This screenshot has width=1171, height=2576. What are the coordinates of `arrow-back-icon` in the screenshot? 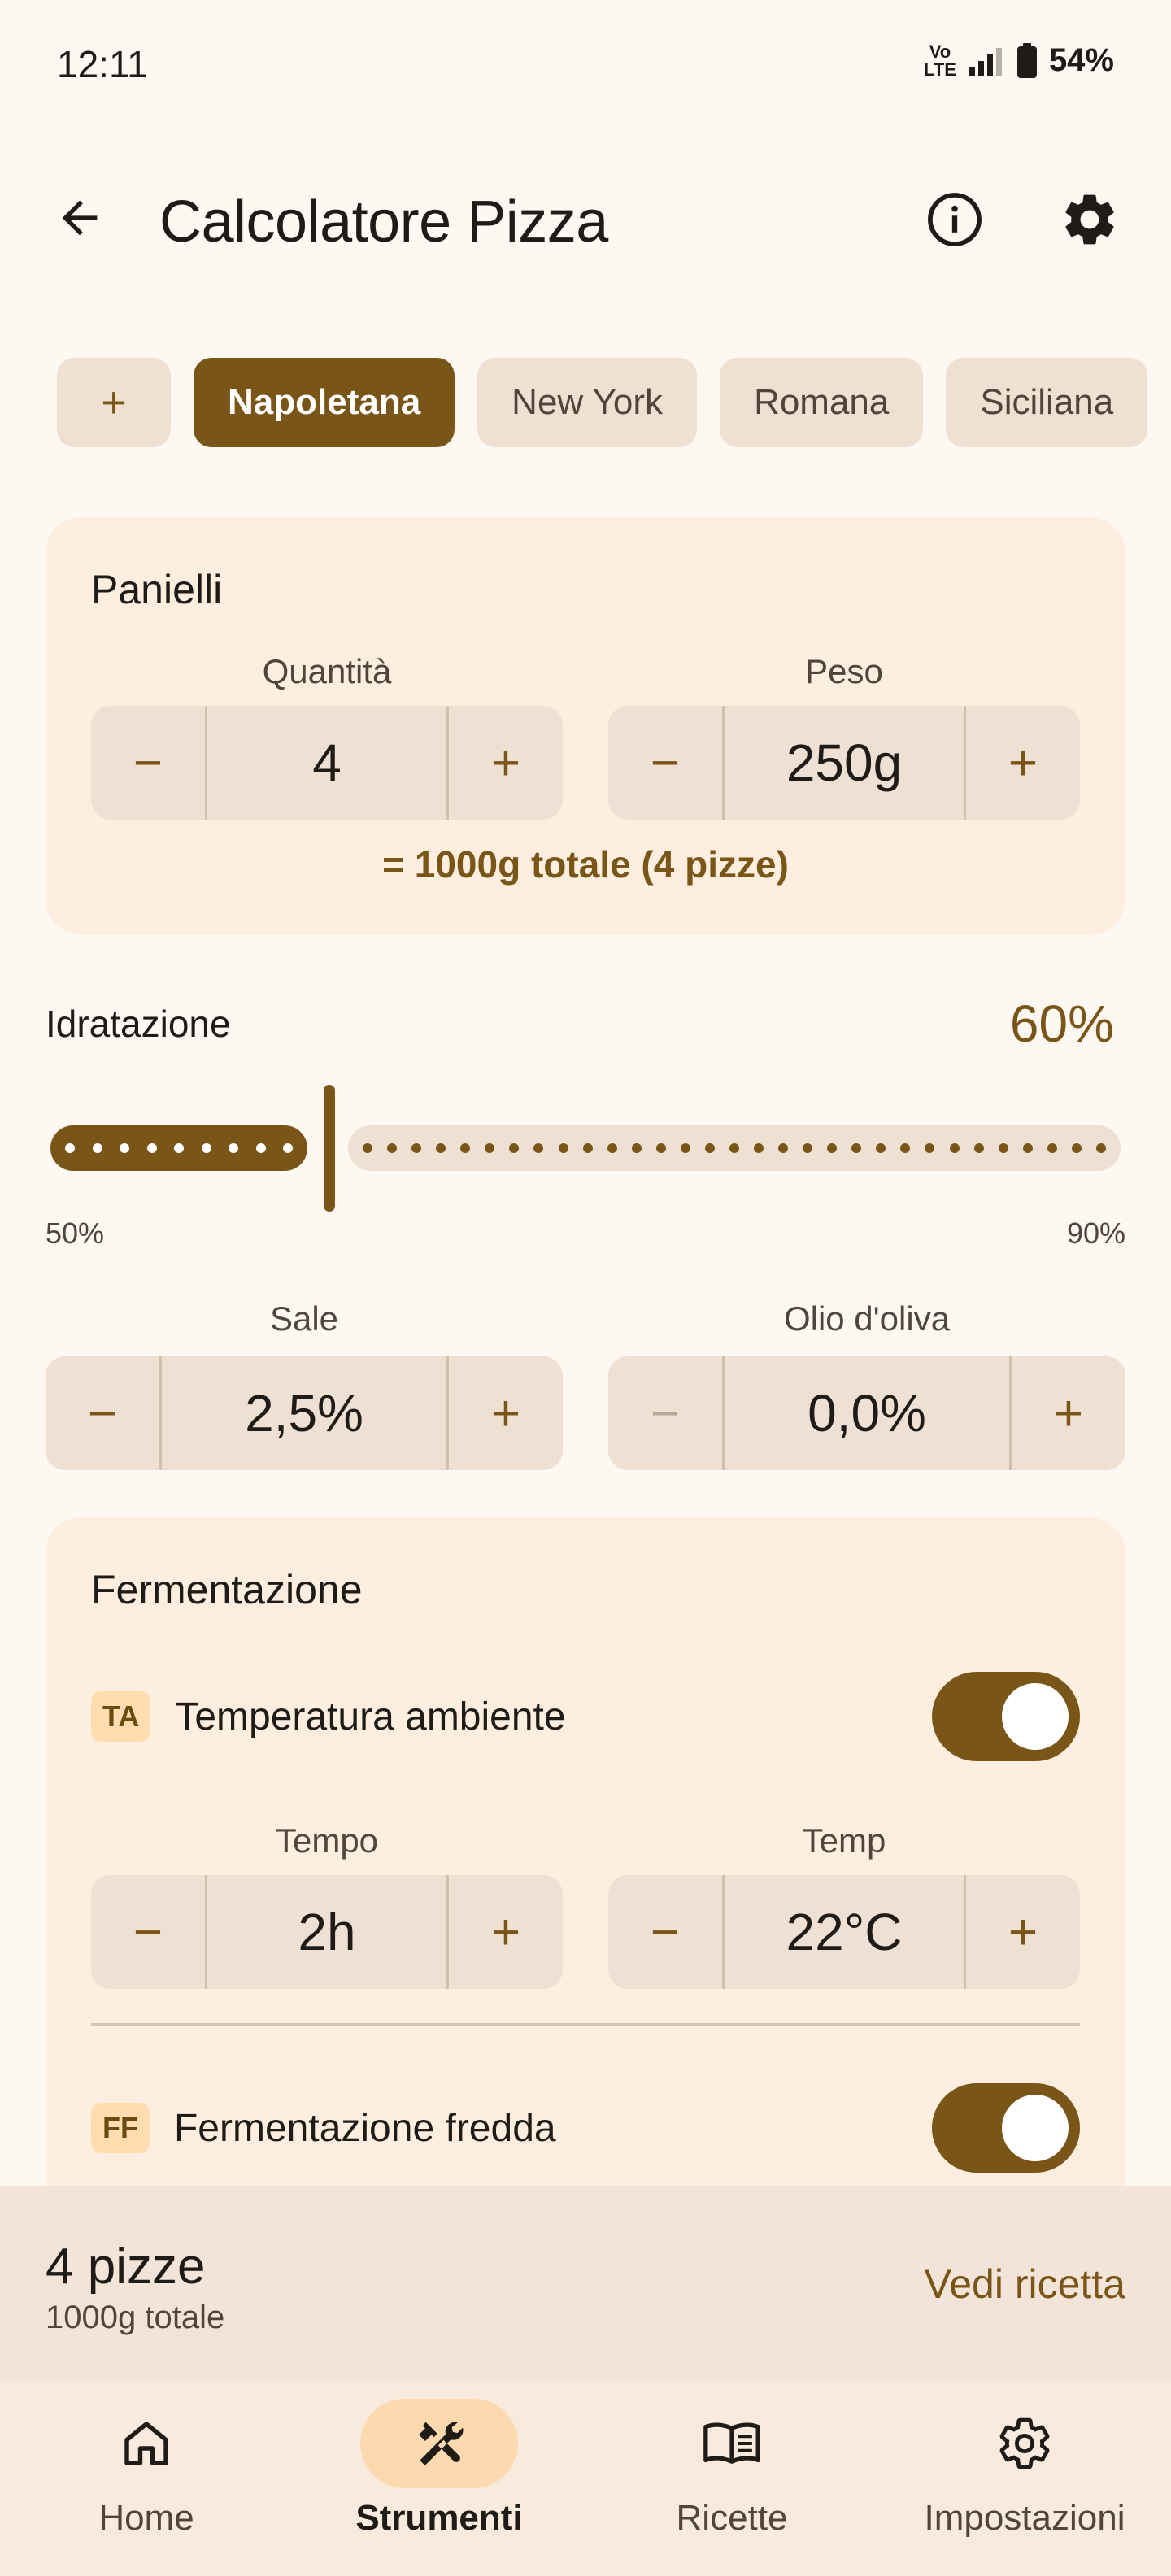 It's located at (80, 218).